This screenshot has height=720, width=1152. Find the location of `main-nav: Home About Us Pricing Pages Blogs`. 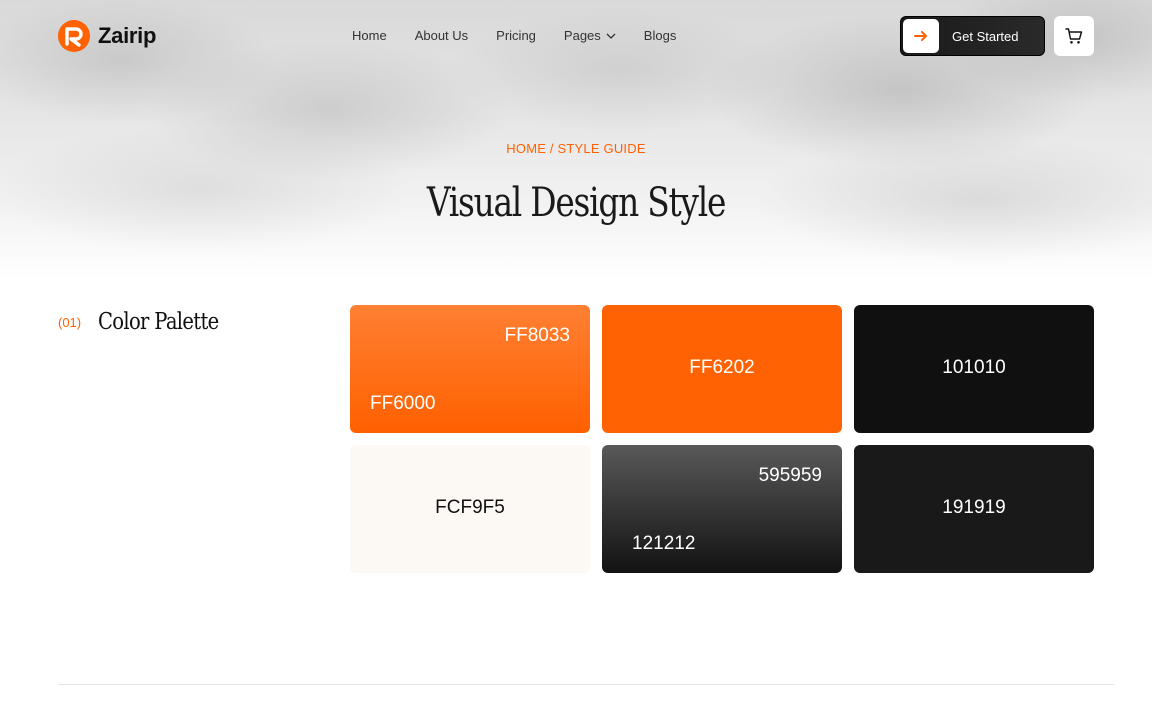

main-nav: Home About Us Pricing Pages Blogs is located at coordinates (514, 35).